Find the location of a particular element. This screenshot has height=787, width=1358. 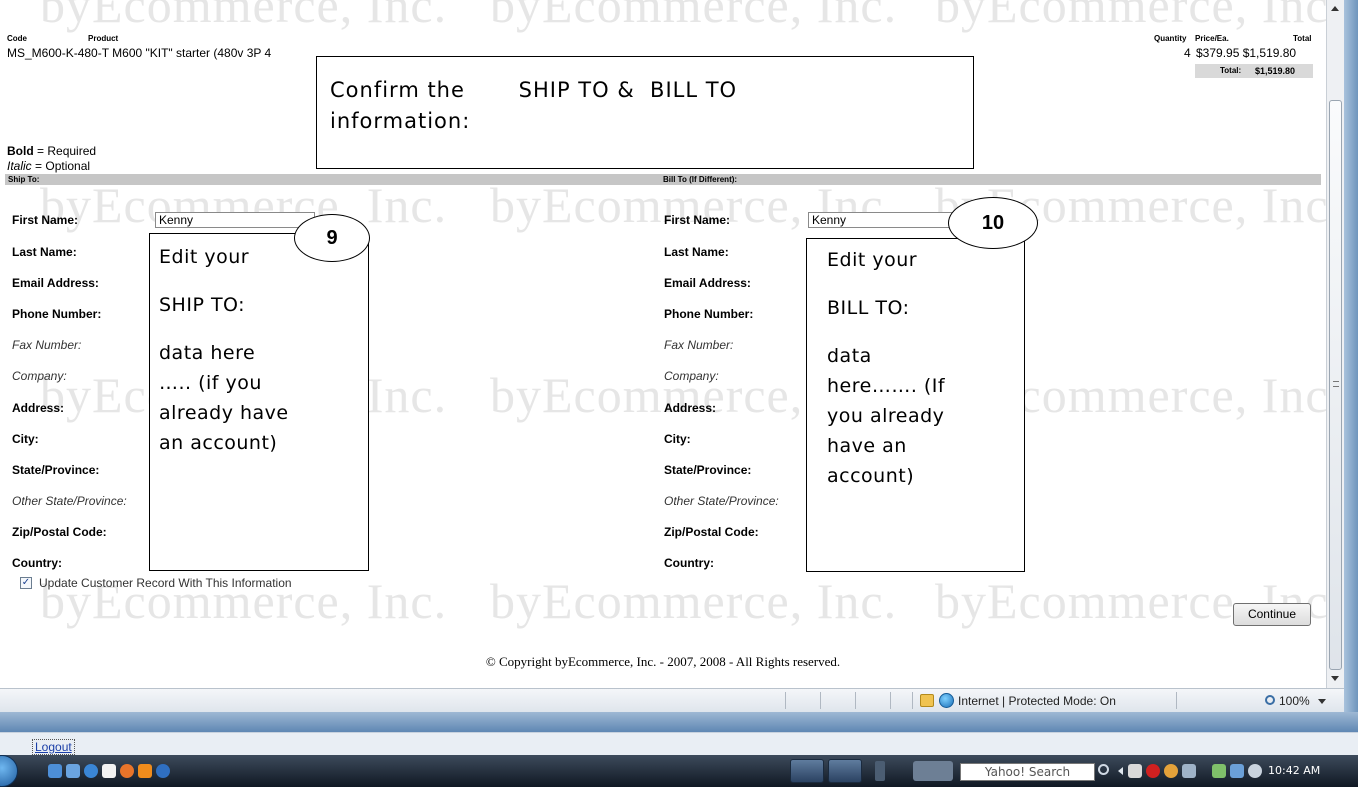

taskbar-clock: 10:42 AM is located at coordinates (1294, 770).